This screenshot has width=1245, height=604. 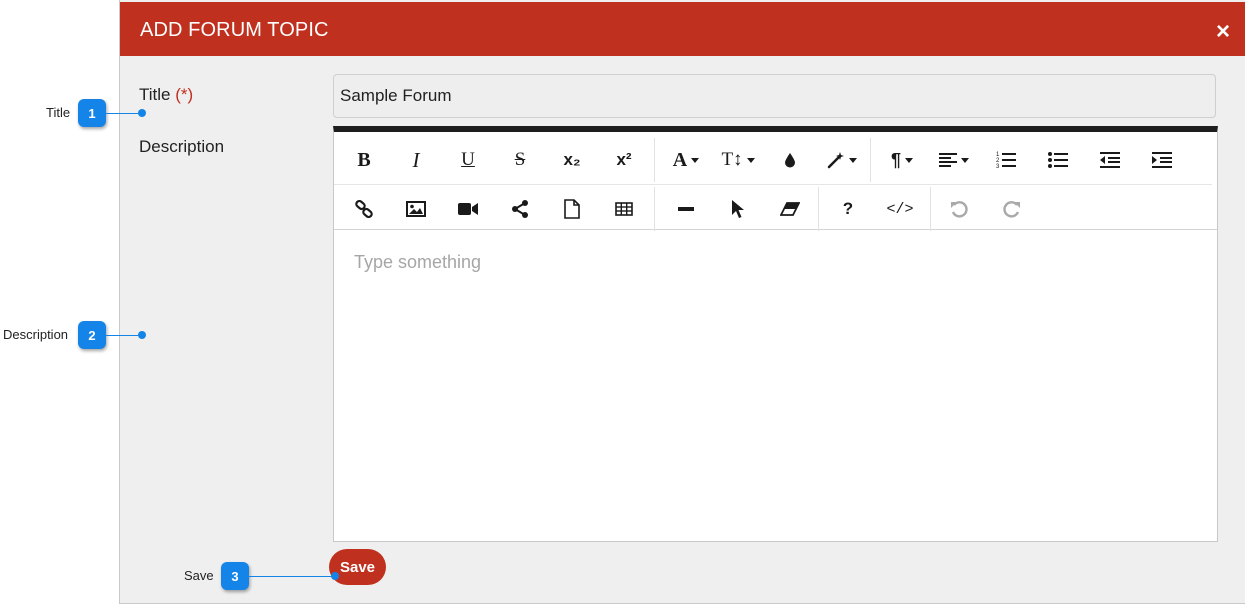 I want to click on close-icon: ×, so click(x=1223, y=32).